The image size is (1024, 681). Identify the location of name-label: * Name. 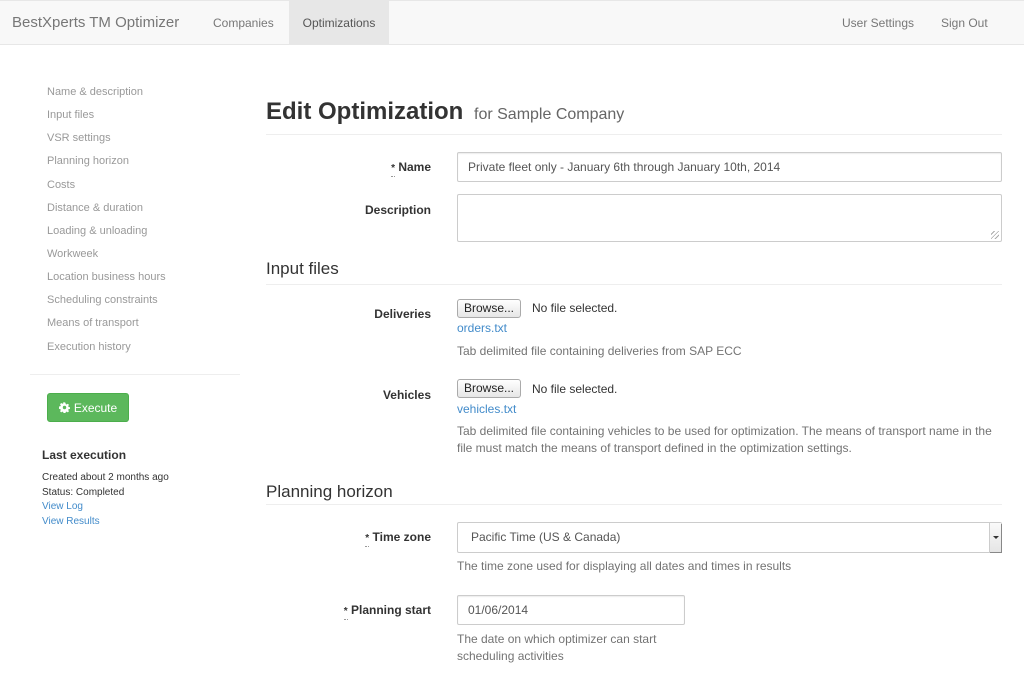
(411, 167).